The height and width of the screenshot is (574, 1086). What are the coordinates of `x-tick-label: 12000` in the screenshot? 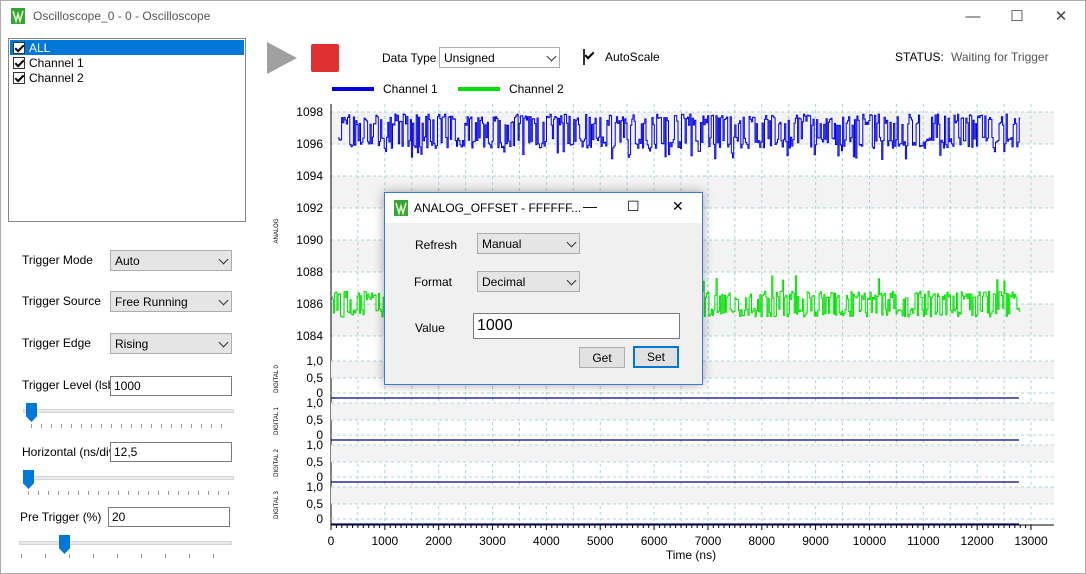 It's located at (977, 541).